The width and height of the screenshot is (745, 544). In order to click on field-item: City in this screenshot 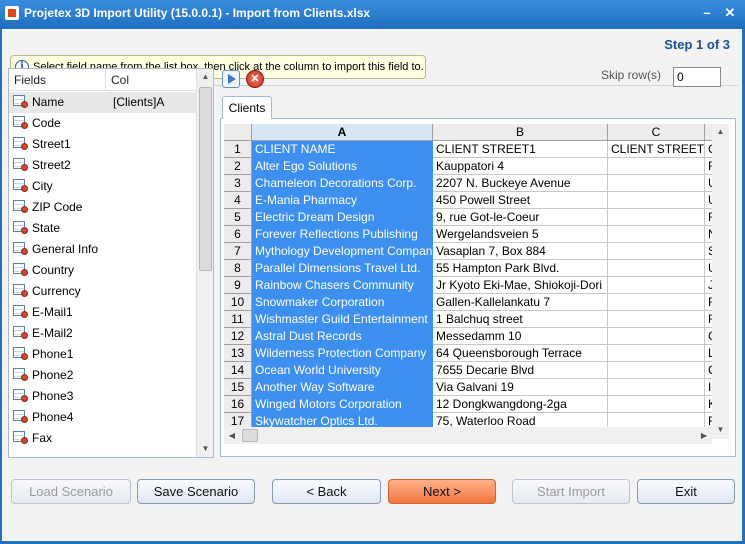, I will do `click(103, 186)`.